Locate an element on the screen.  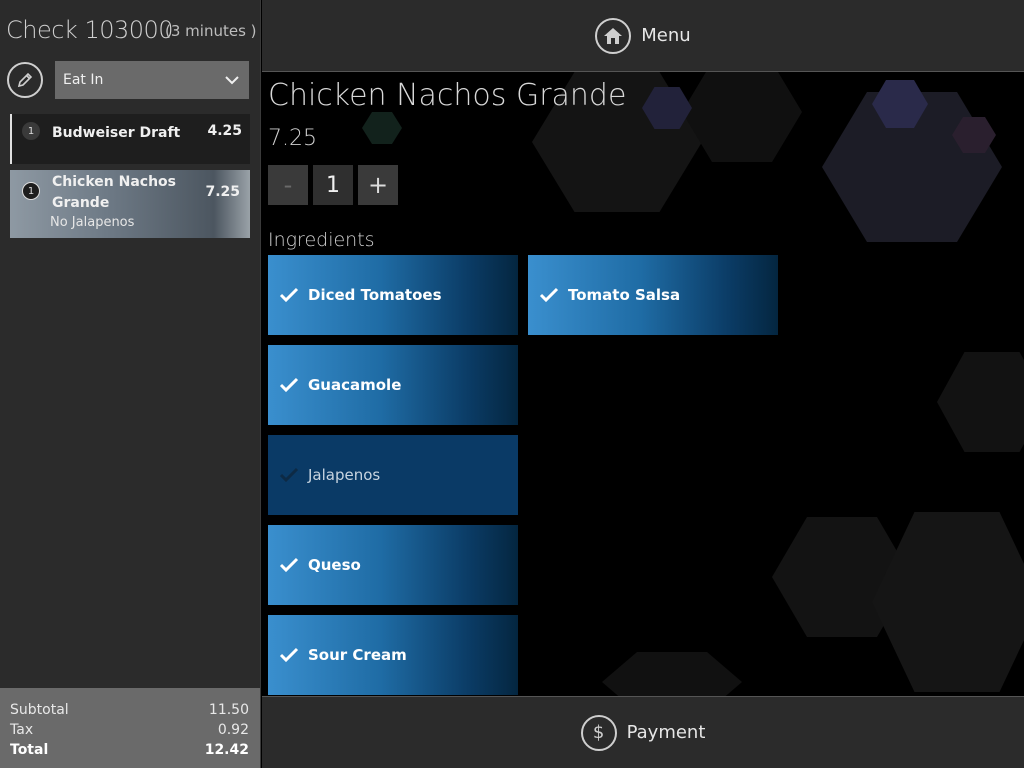
ingredient-label: Tomato Salsa is located at coordinates (624, 295).